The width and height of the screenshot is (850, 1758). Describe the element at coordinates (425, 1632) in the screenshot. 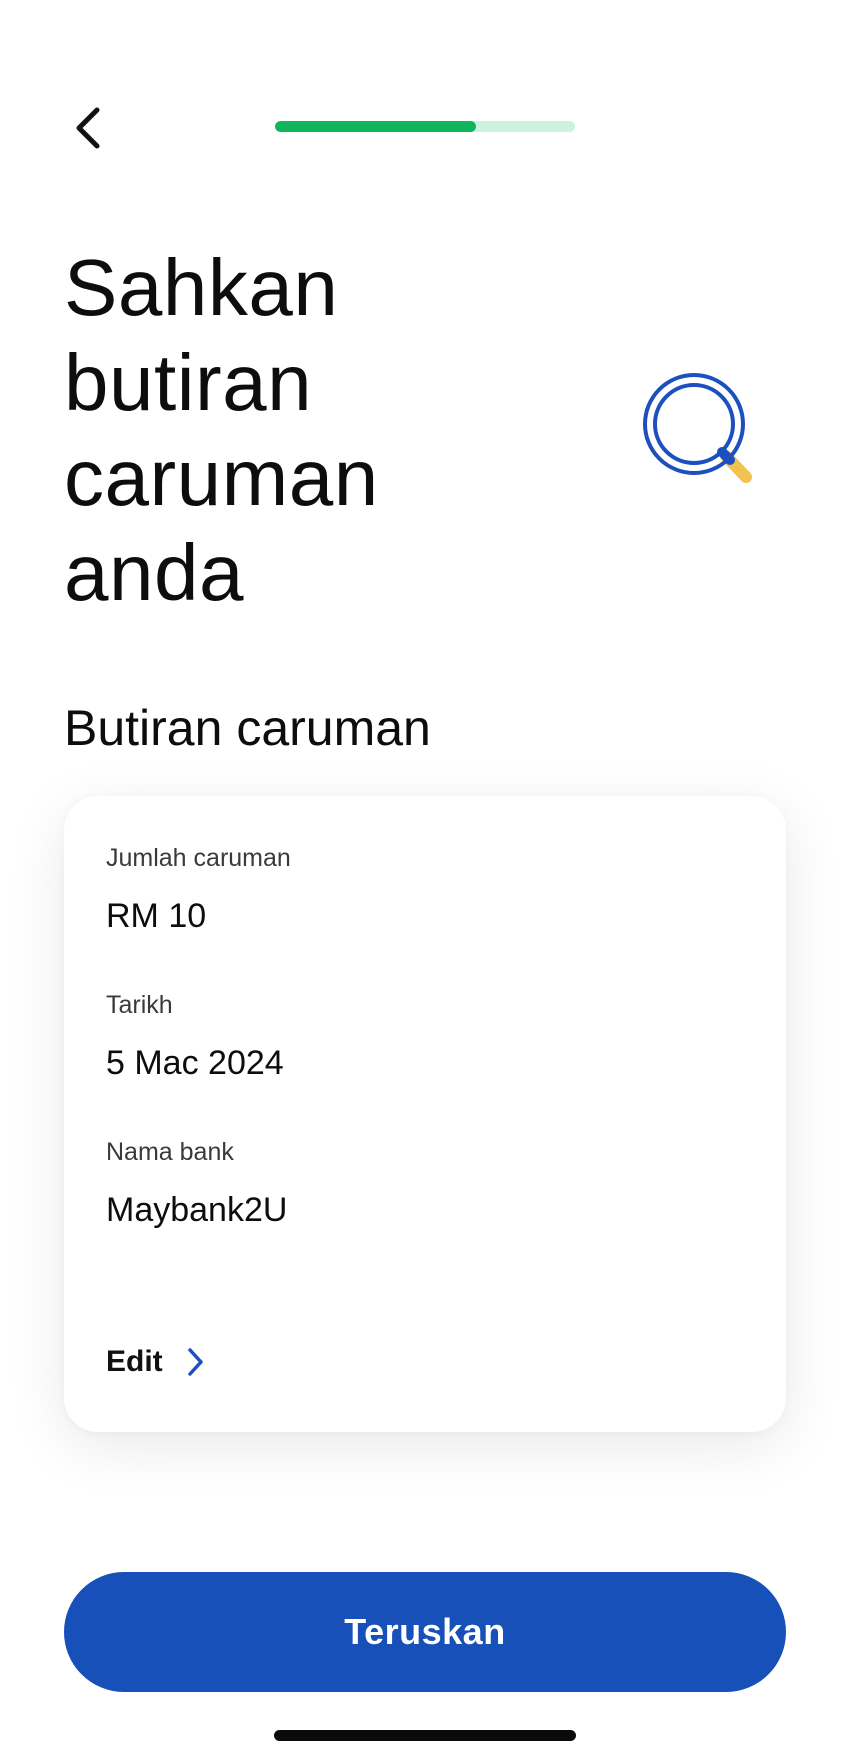

I see `continue-button: Teruskan` at that location.